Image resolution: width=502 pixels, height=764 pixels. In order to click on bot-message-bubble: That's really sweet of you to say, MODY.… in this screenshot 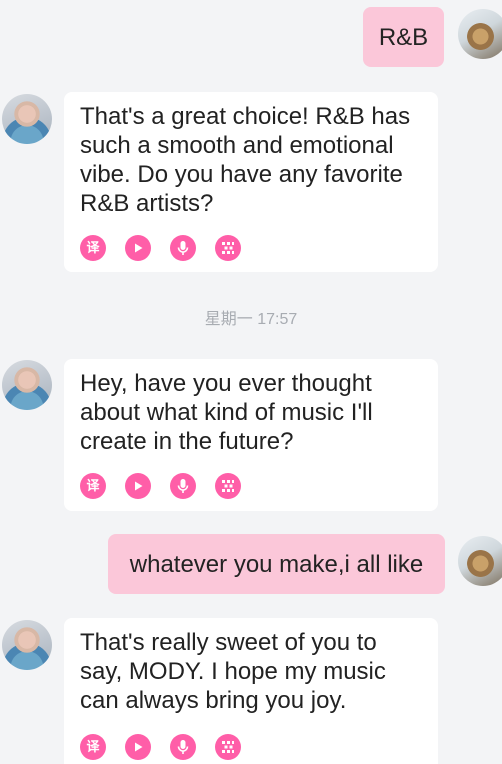, I will do `click(251, 691)`.